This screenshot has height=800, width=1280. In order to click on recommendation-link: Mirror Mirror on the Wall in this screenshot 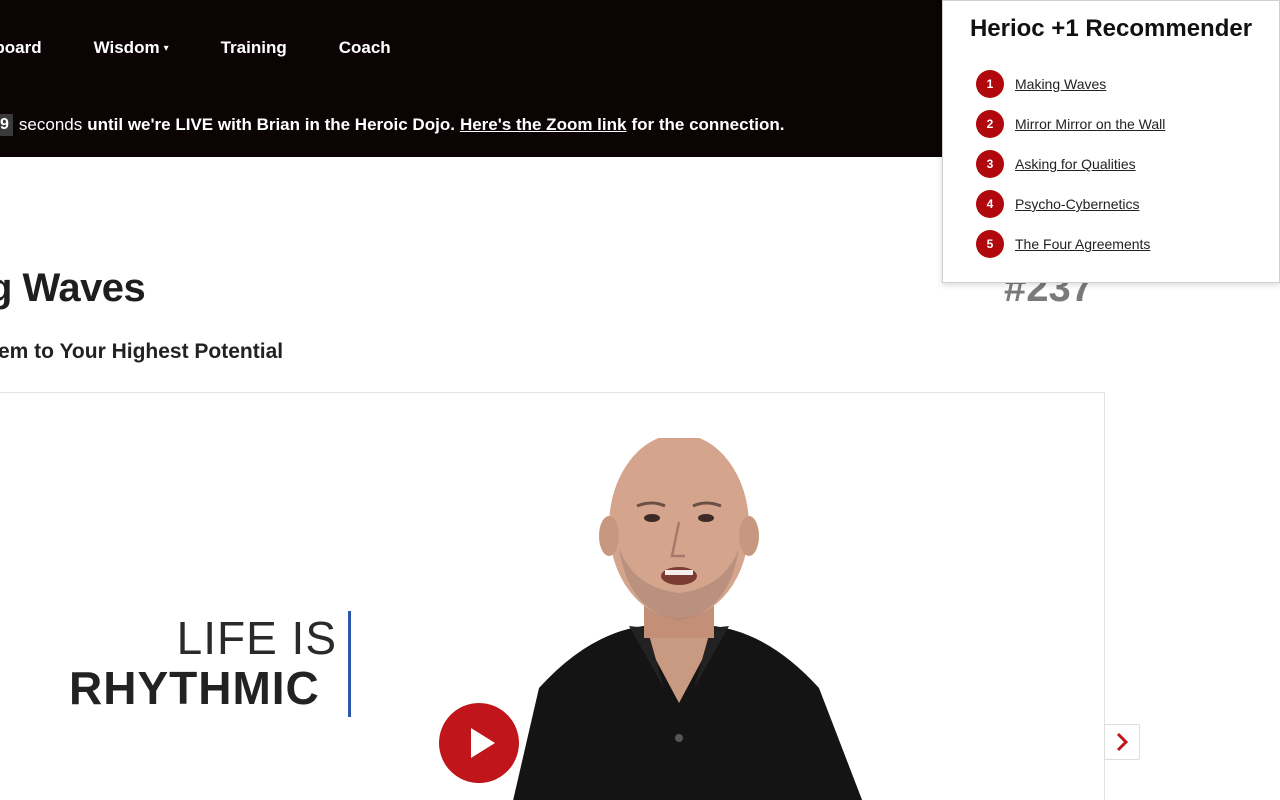, I will do `click(1090, 124)`.